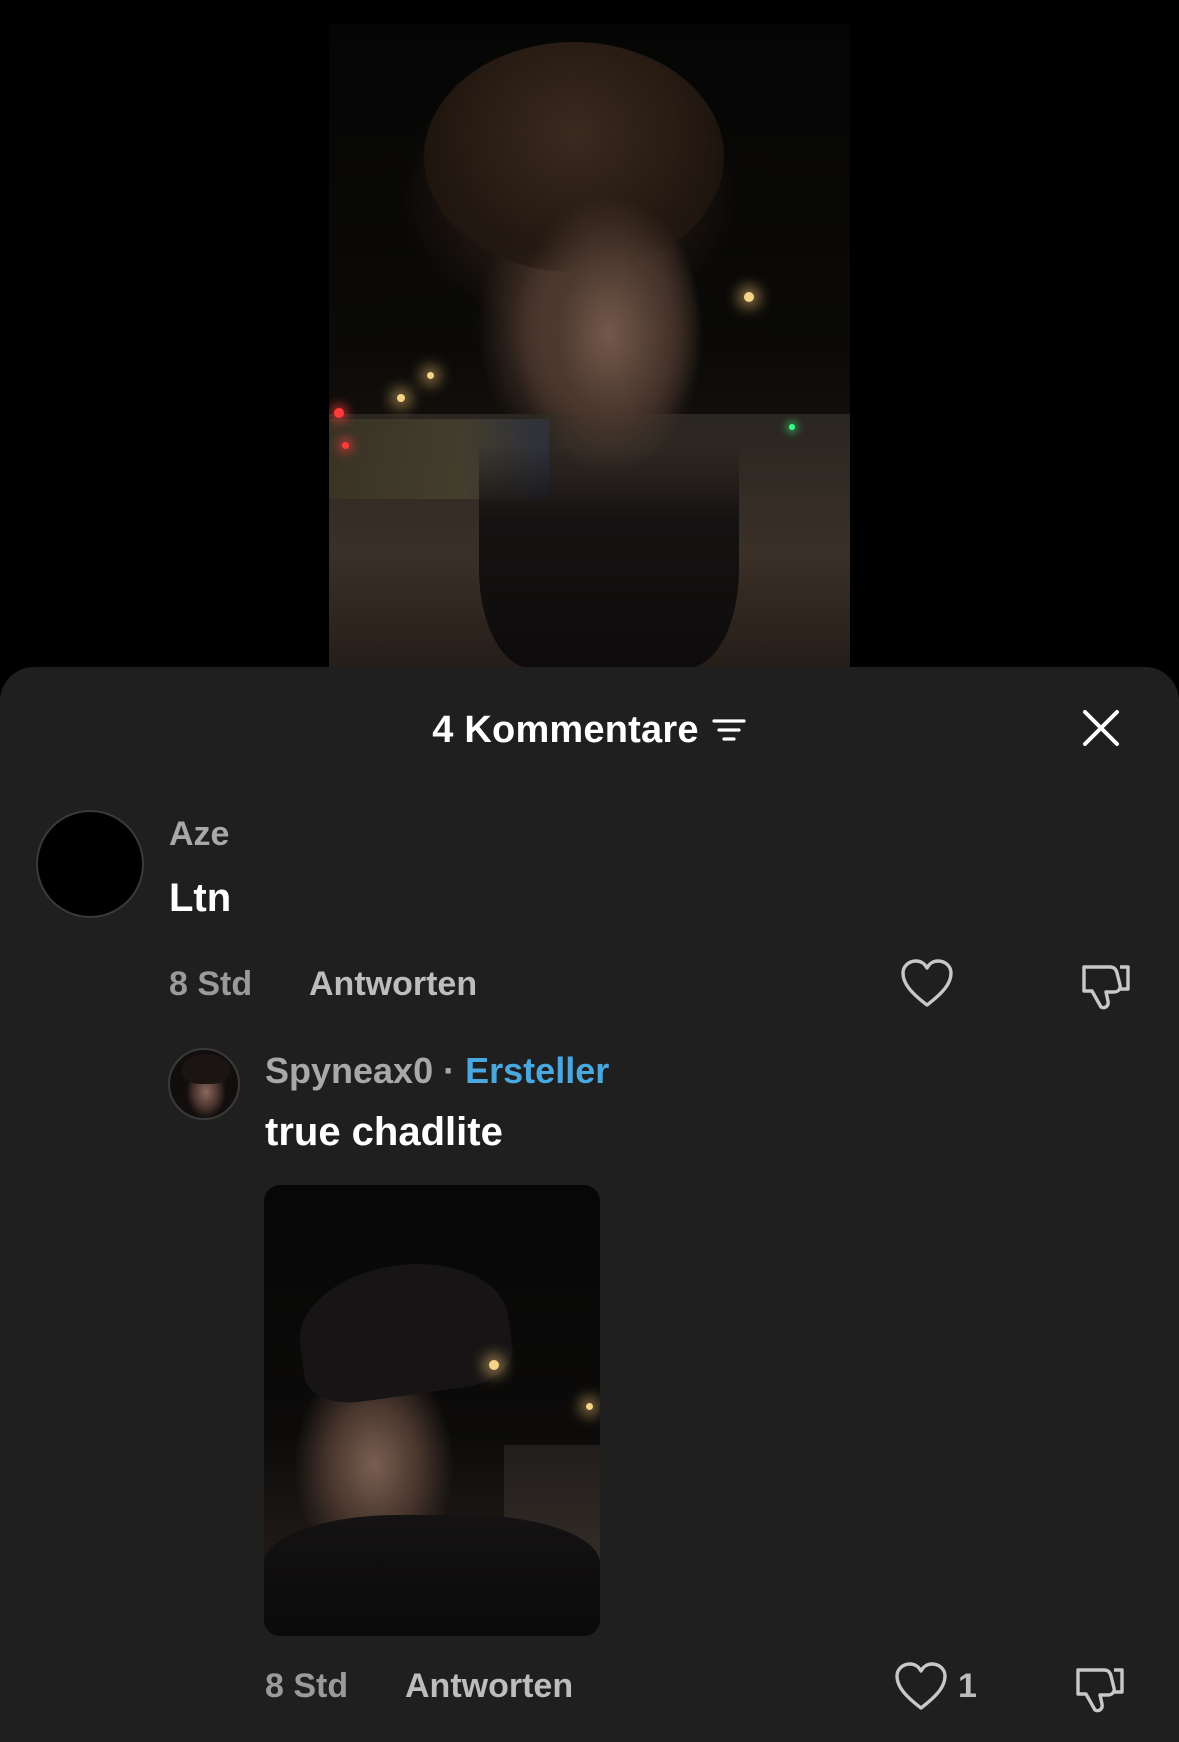 This screenshot has height=1742, width=1179. What do you see at coordinates (921, 1687) in the screenshot?
I see `heart-icon` at bounding box center [921, 1687].